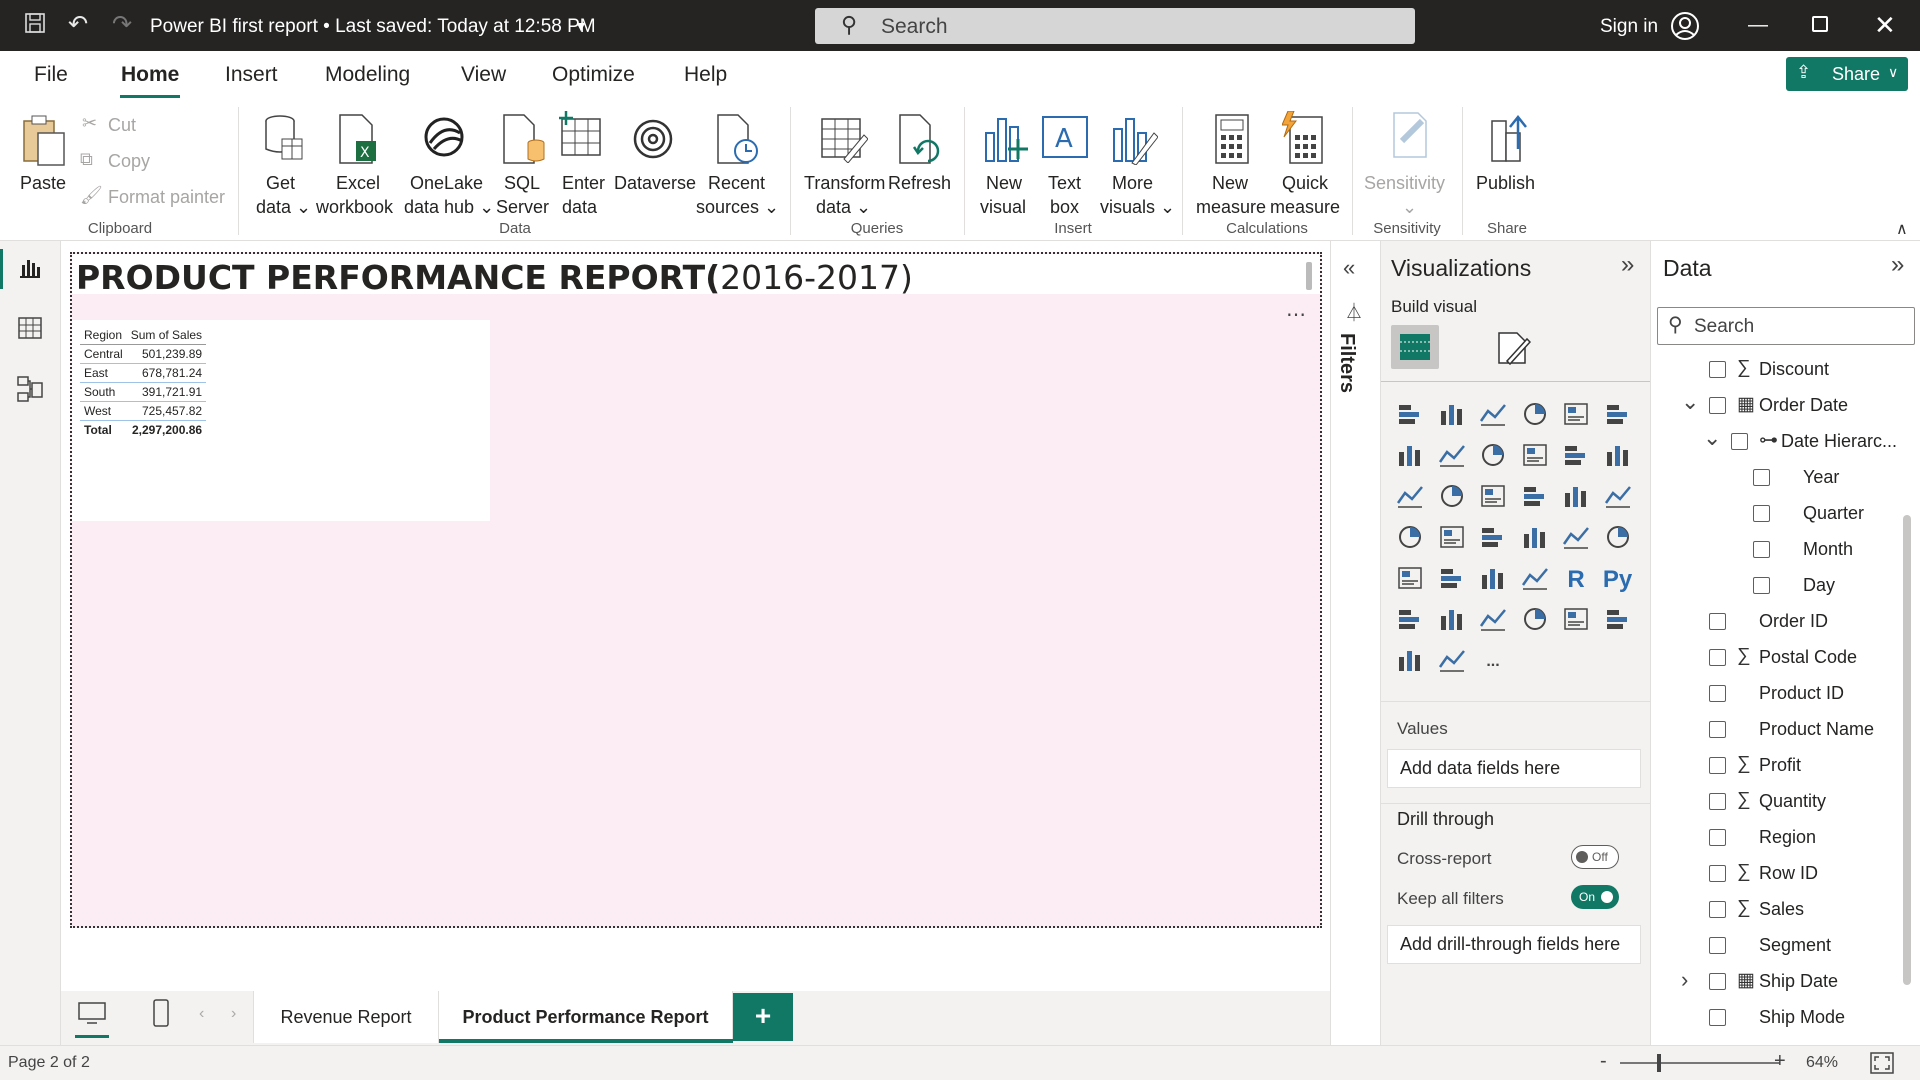  What do you see at coordinates (1514, 768) in the screenshot?
I see `values-well: Add data fields here` at bounding box center [1514, 768].